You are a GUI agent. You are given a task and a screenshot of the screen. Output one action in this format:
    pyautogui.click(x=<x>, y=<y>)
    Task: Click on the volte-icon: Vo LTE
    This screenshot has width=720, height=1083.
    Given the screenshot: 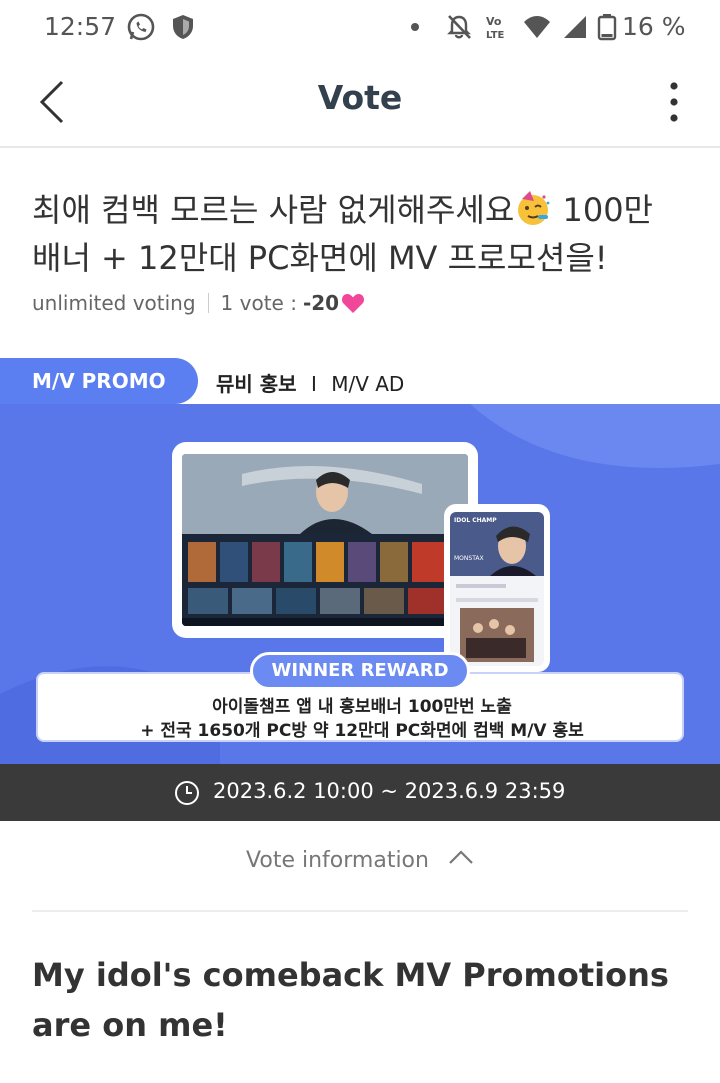 What is the action you would take?
    pyautogui.click(x=495, y=28)
    